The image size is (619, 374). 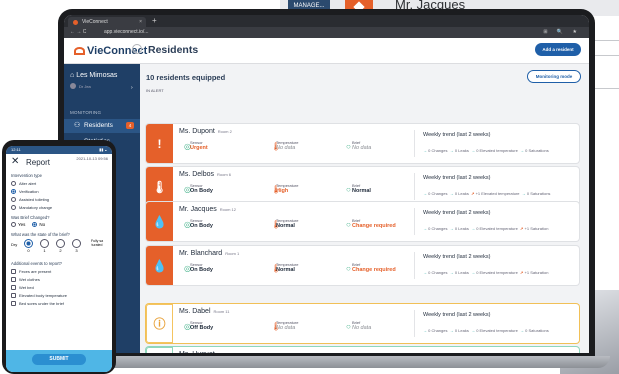 I want to click on phone-status-bar: 12:11 ▮▮ ◒, so click(x=59, y=150).